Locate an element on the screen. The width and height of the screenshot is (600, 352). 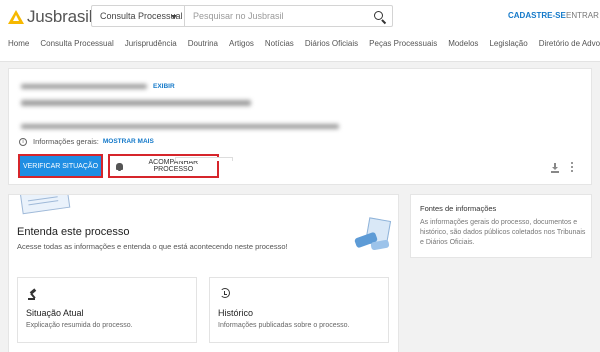
understand-title: Entenda este processo is located at coordinates (73, 232).